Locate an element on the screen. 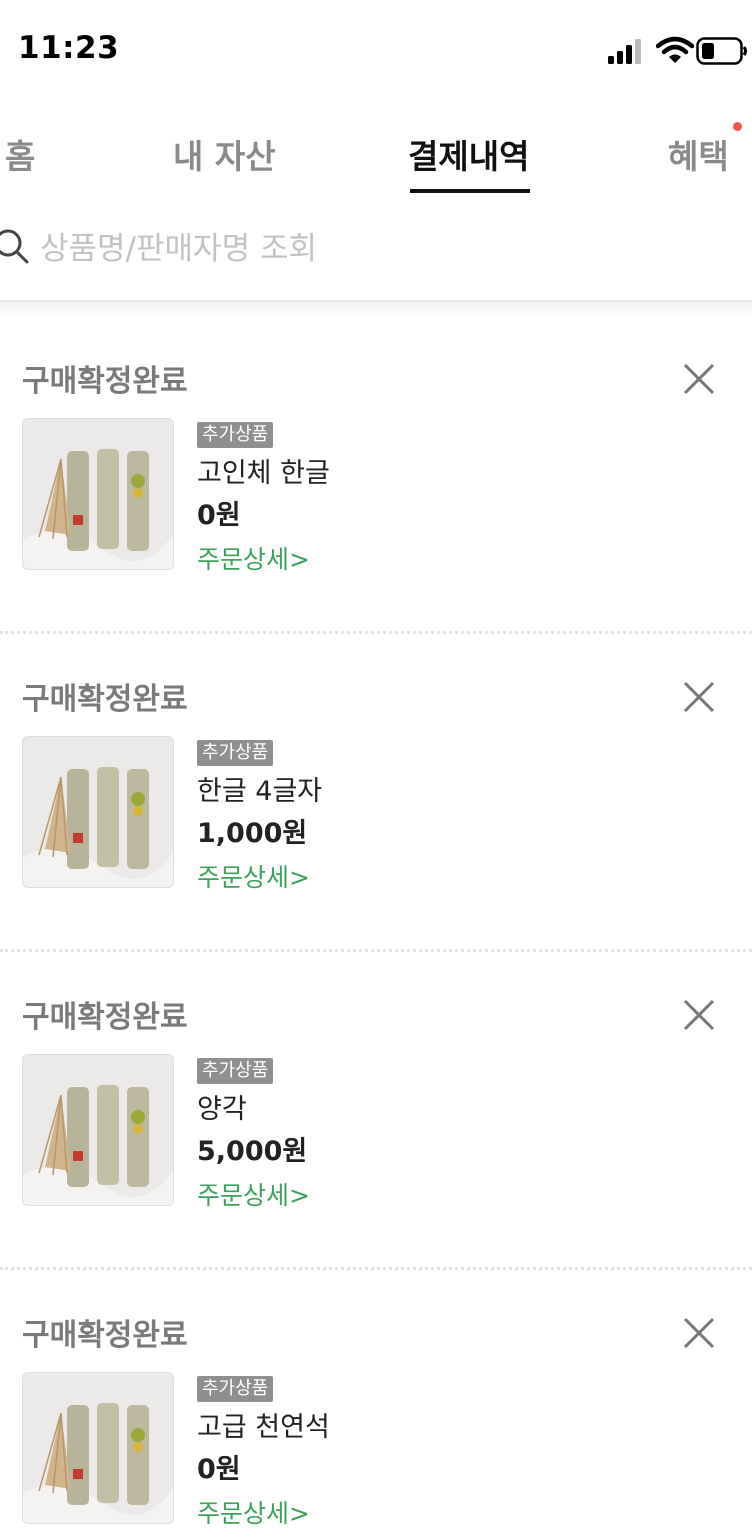  product-name: 양각 is located at coordinates (222, 1109).